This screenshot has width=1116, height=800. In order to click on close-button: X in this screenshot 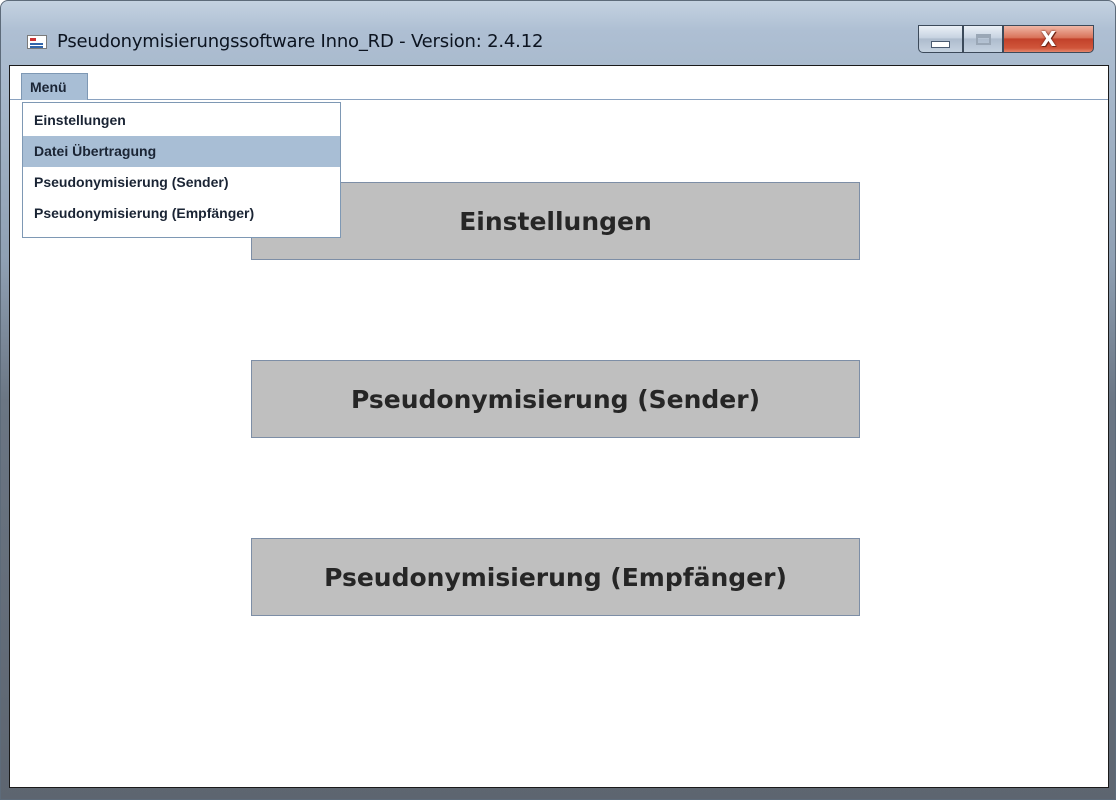, I will do `click(1048, 39)`.